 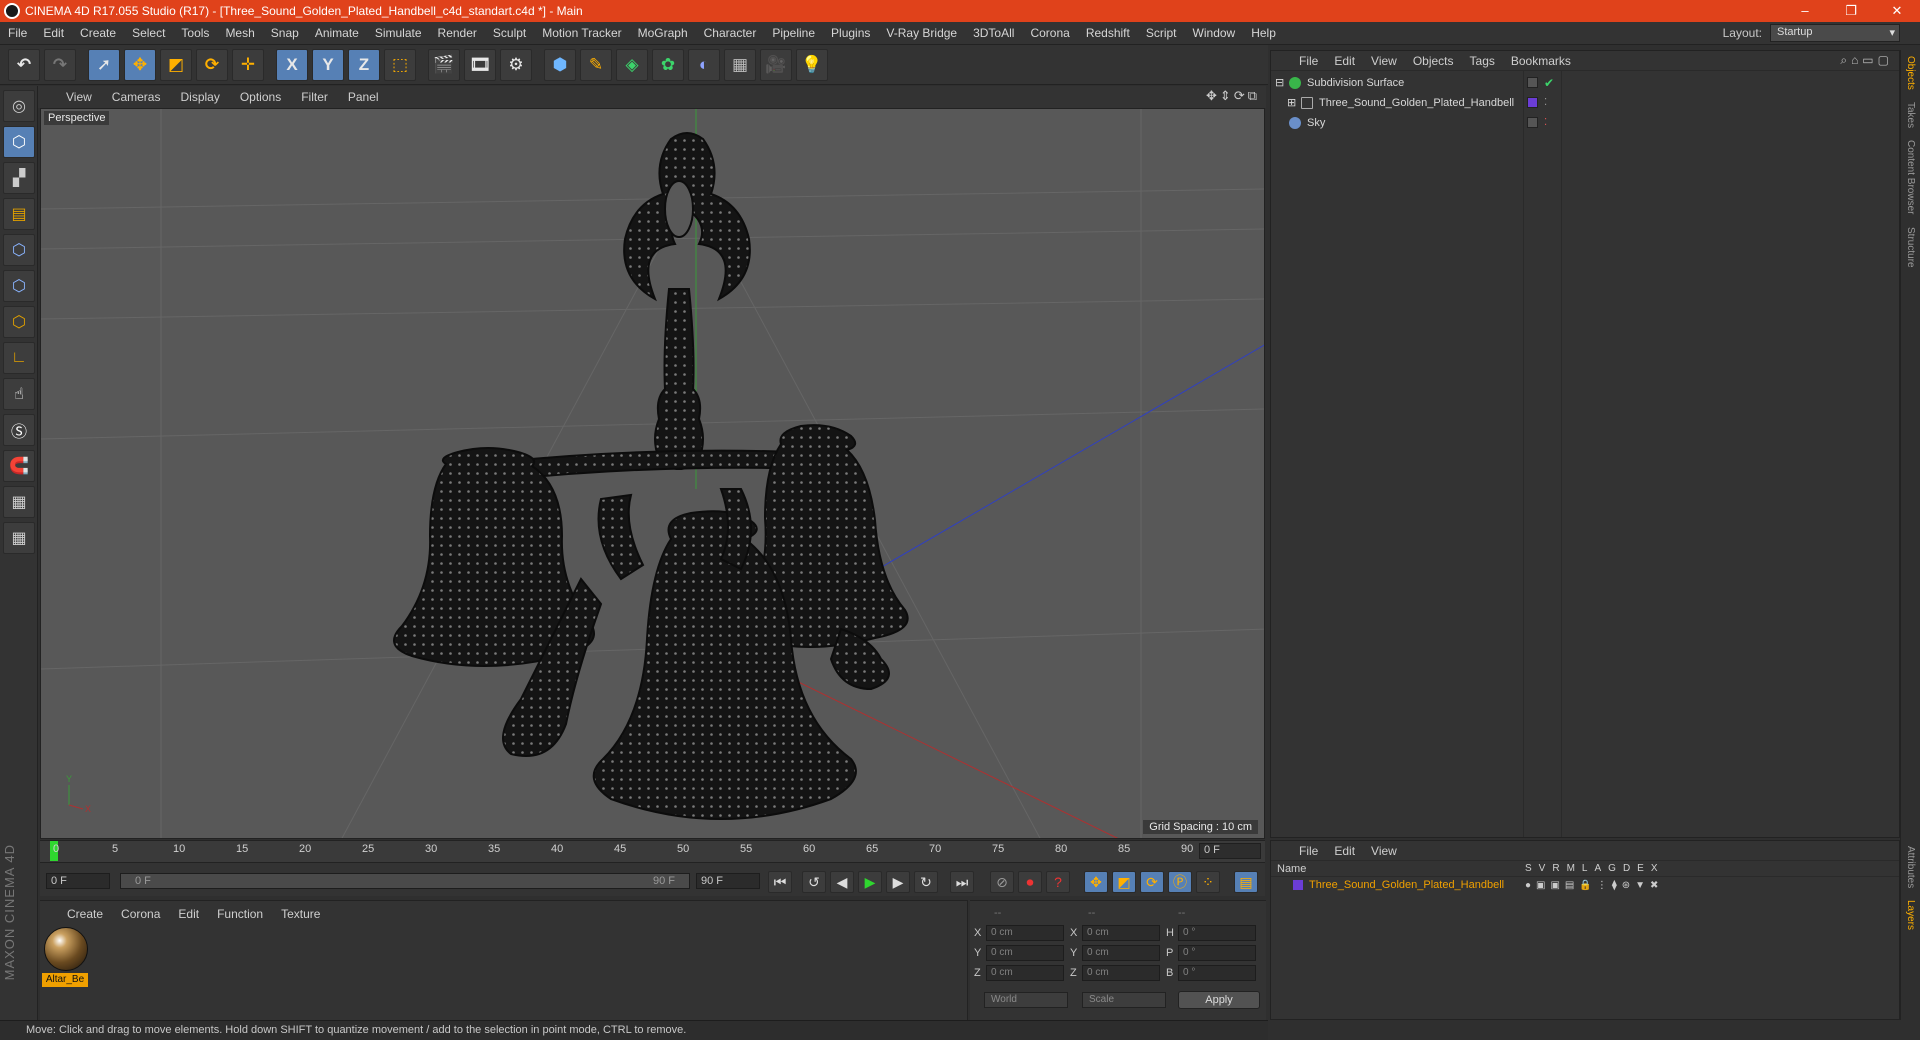 What do you see at coordinates (400, 64) in the screenshot?
I see `coordinate-system-icon: ⬚` at bounding box center [400, 64].